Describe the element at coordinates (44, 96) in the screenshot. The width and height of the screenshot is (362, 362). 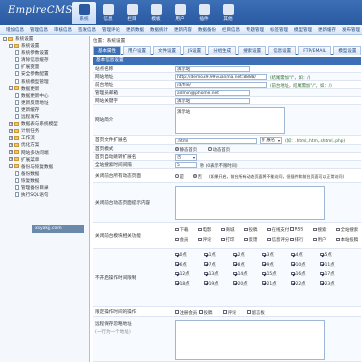
I see `sidebar-item: 数据更新中心` at that location.